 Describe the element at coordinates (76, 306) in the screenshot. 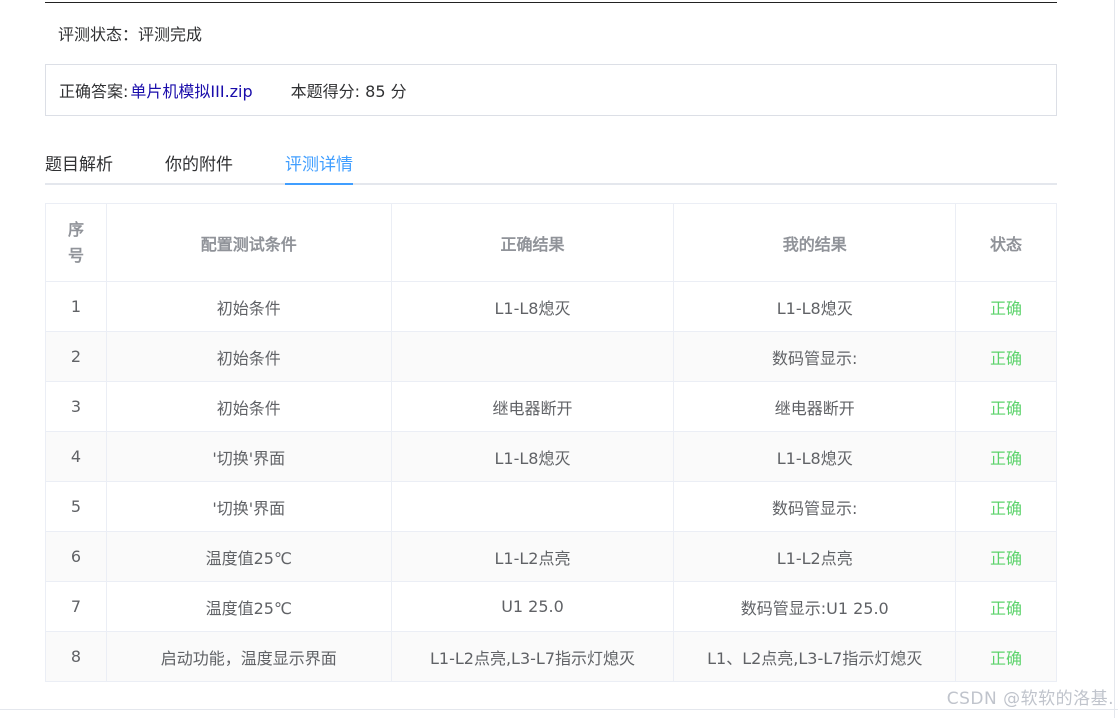

I see `cell-index: 1` at that location.